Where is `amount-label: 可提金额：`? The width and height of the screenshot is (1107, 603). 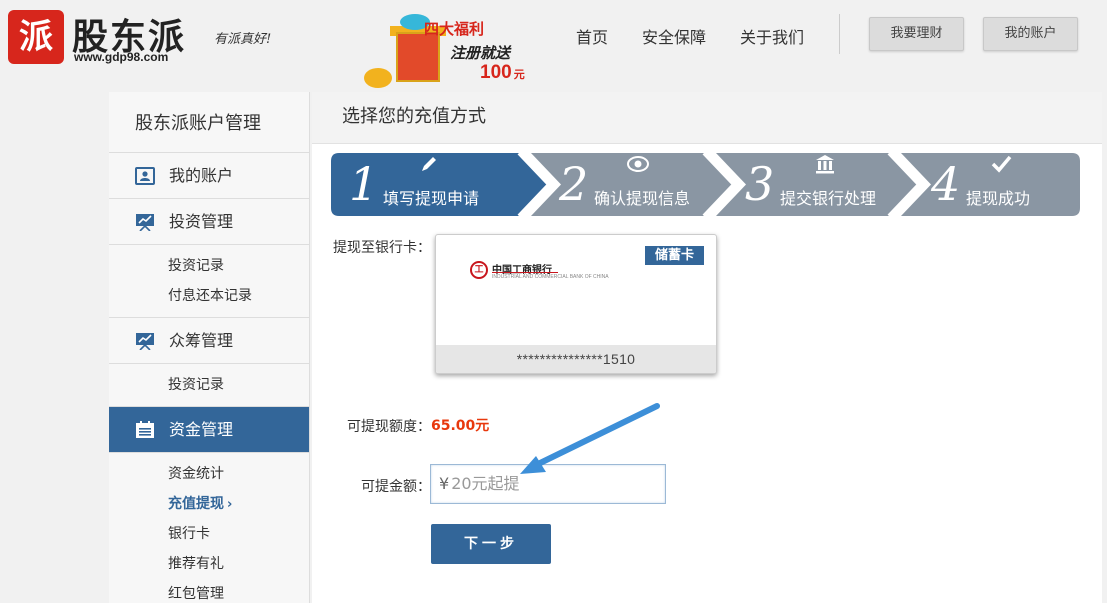
amount-label: 可提金额： is located at coordinates (396, 487).